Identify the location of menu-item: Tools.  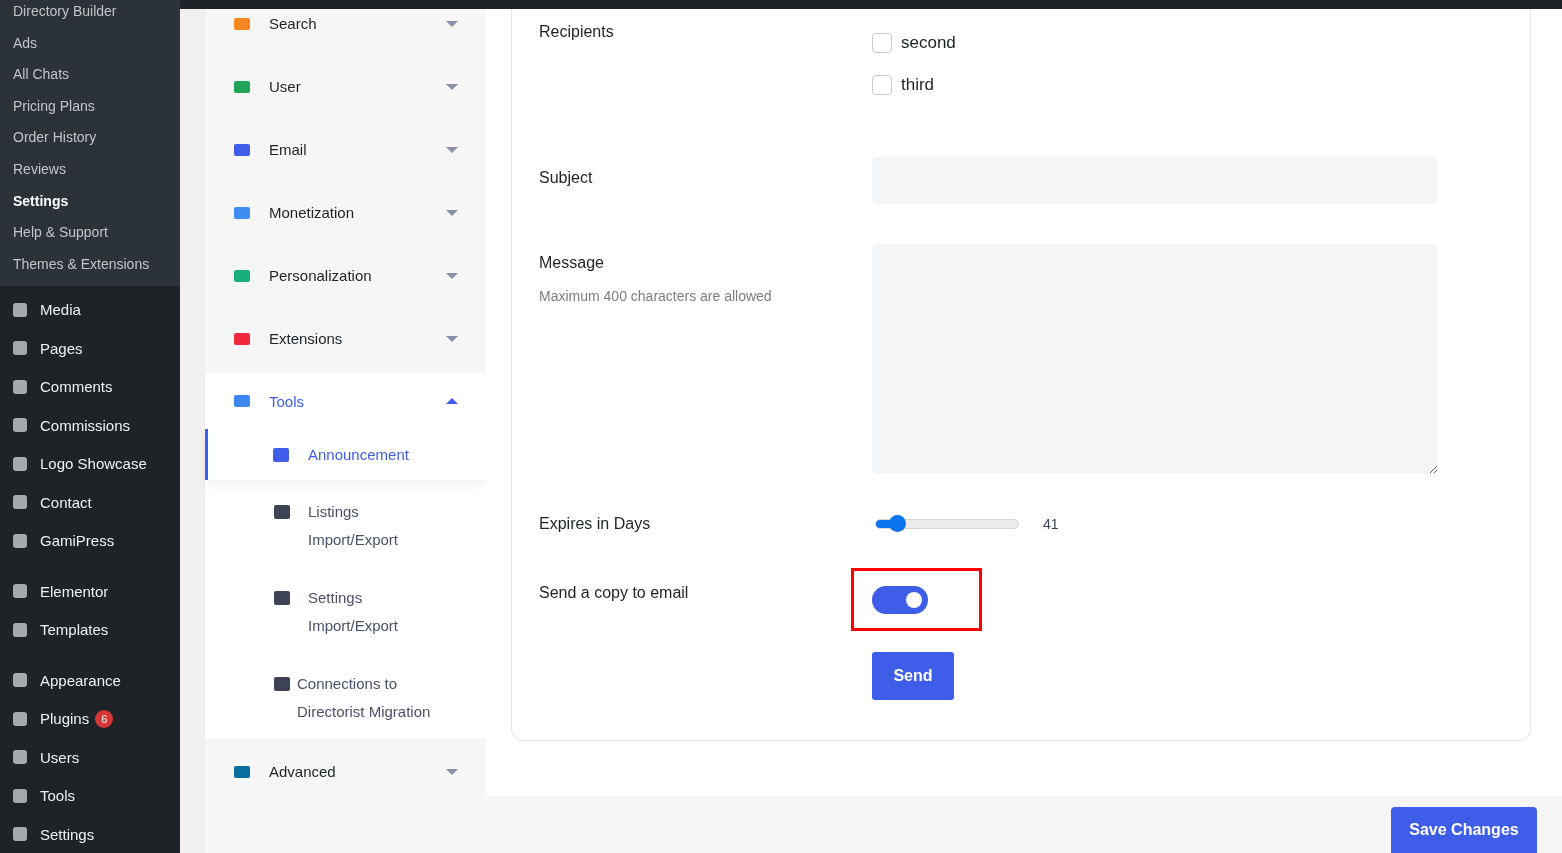
(58, 796).